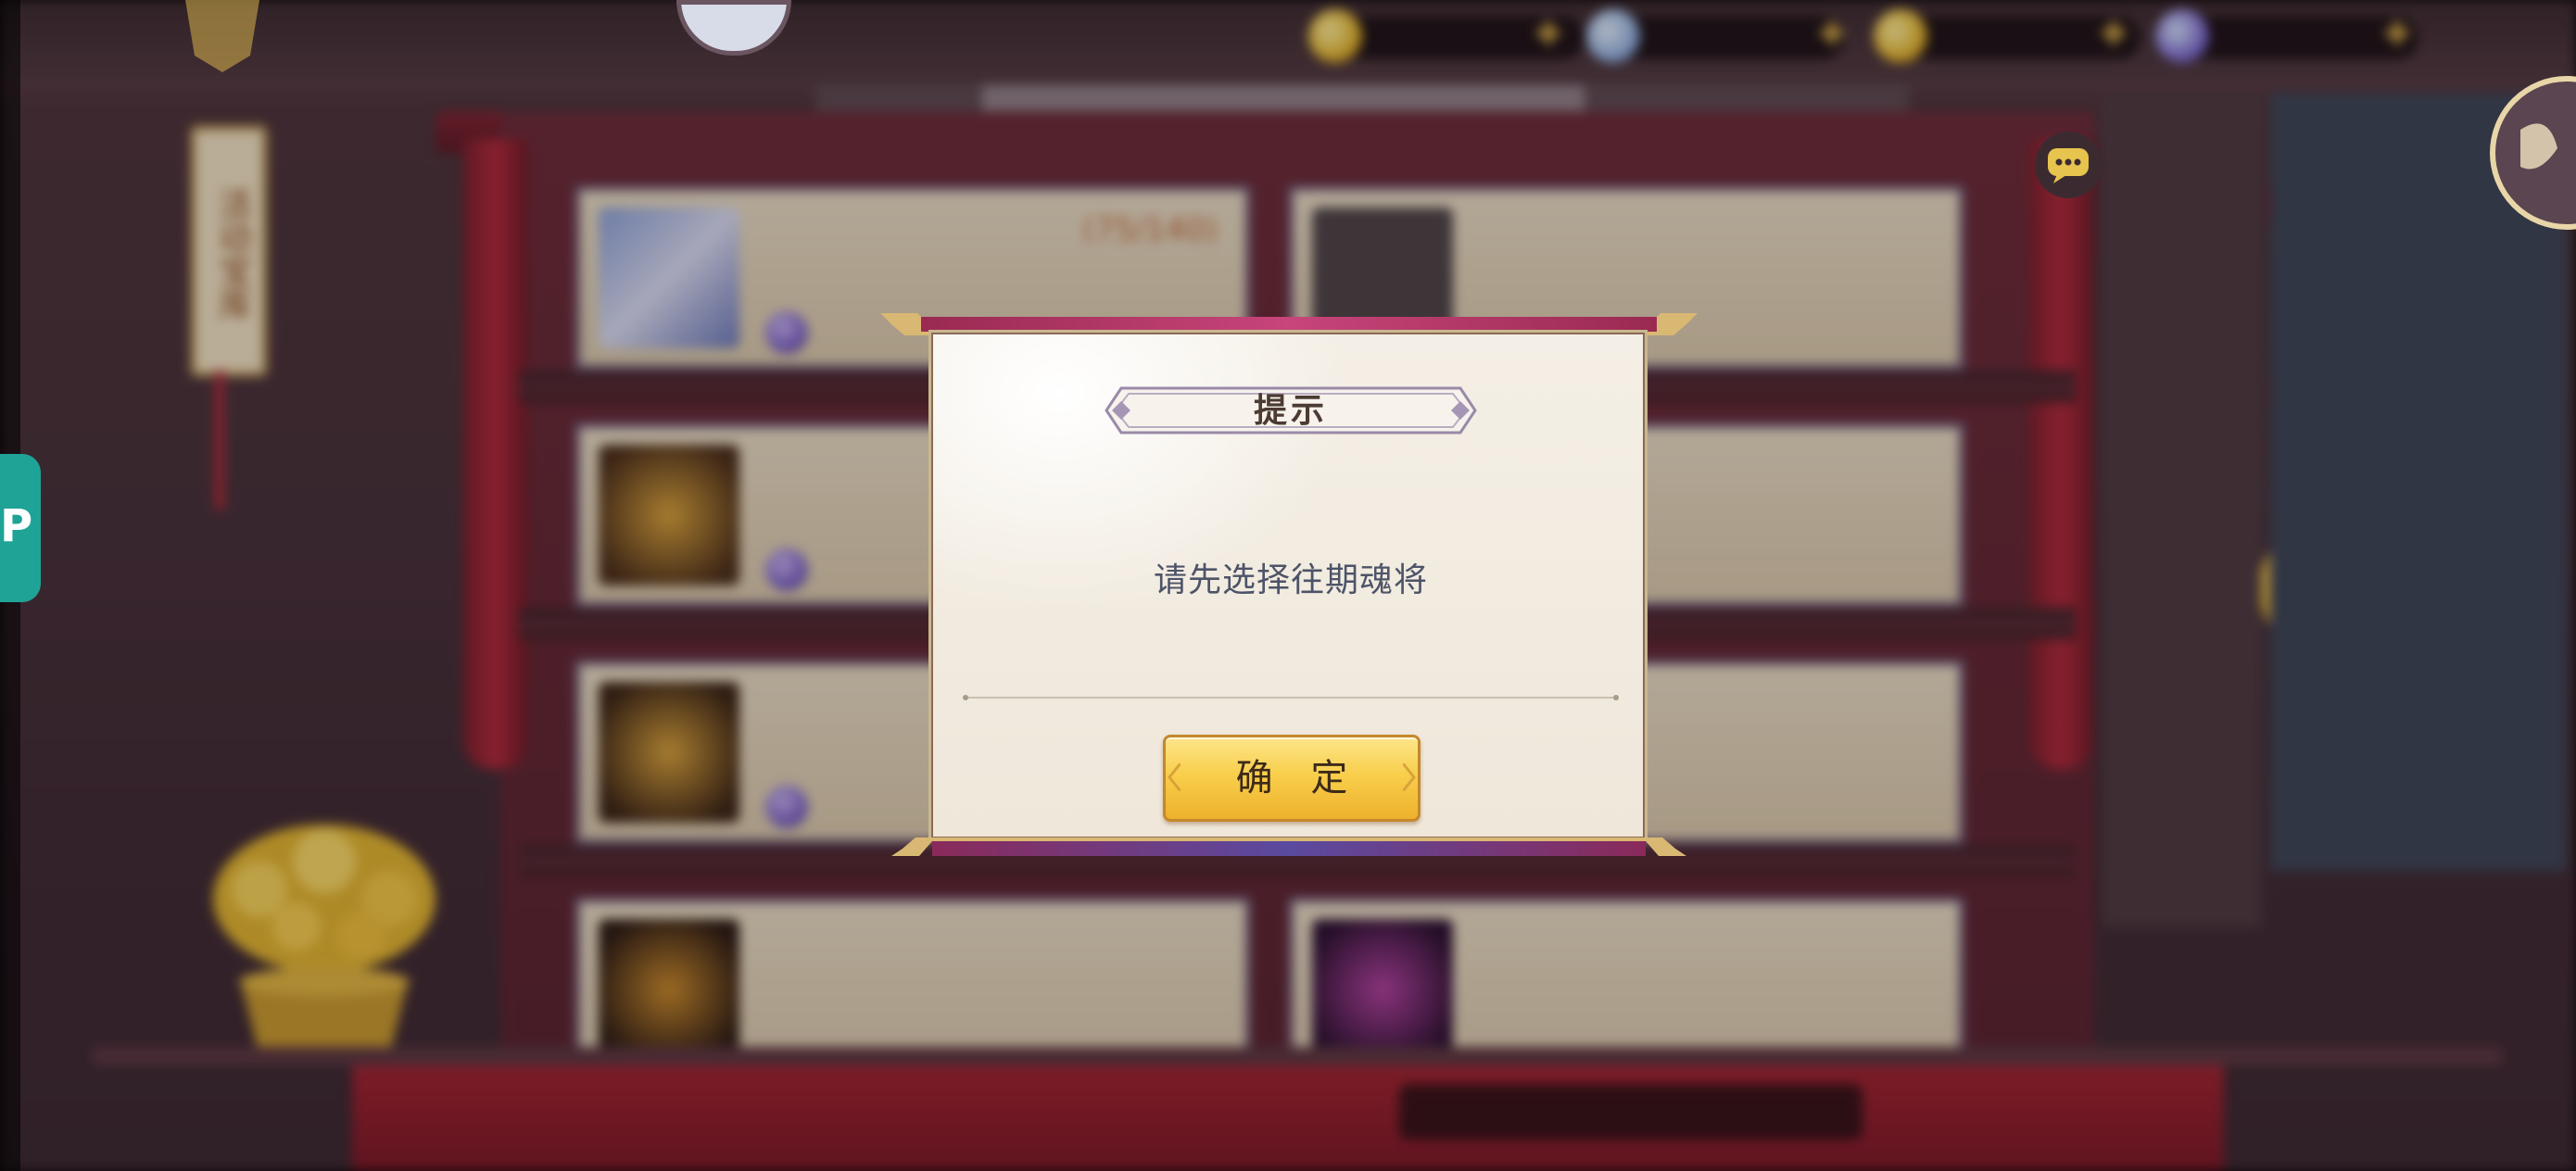  I want to click on chat-bubble-icon, so click(2069, 165).